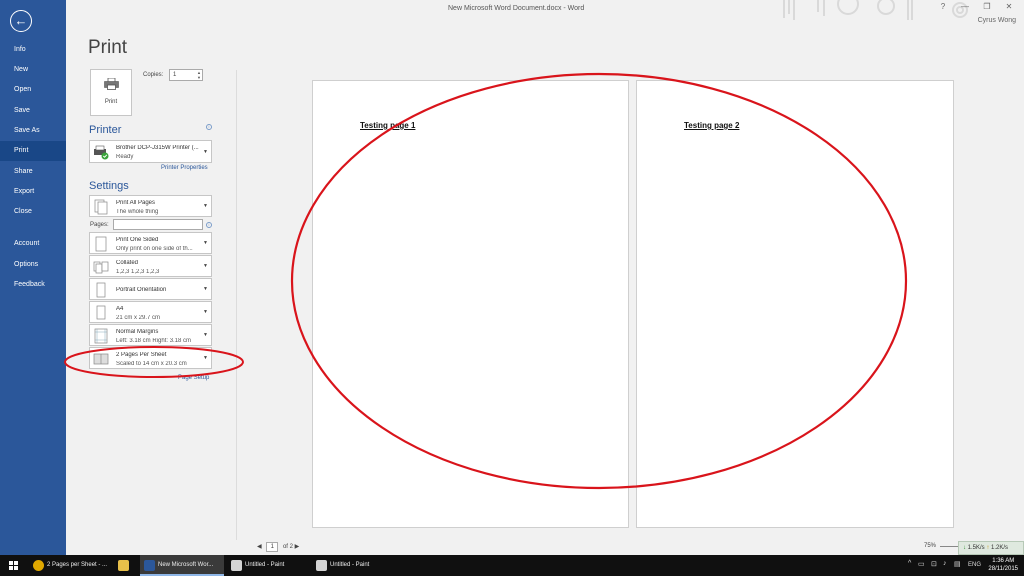 The width and height of the screenshot is (1024, 576). I want to click on print-button: Print, so click(111, 92).